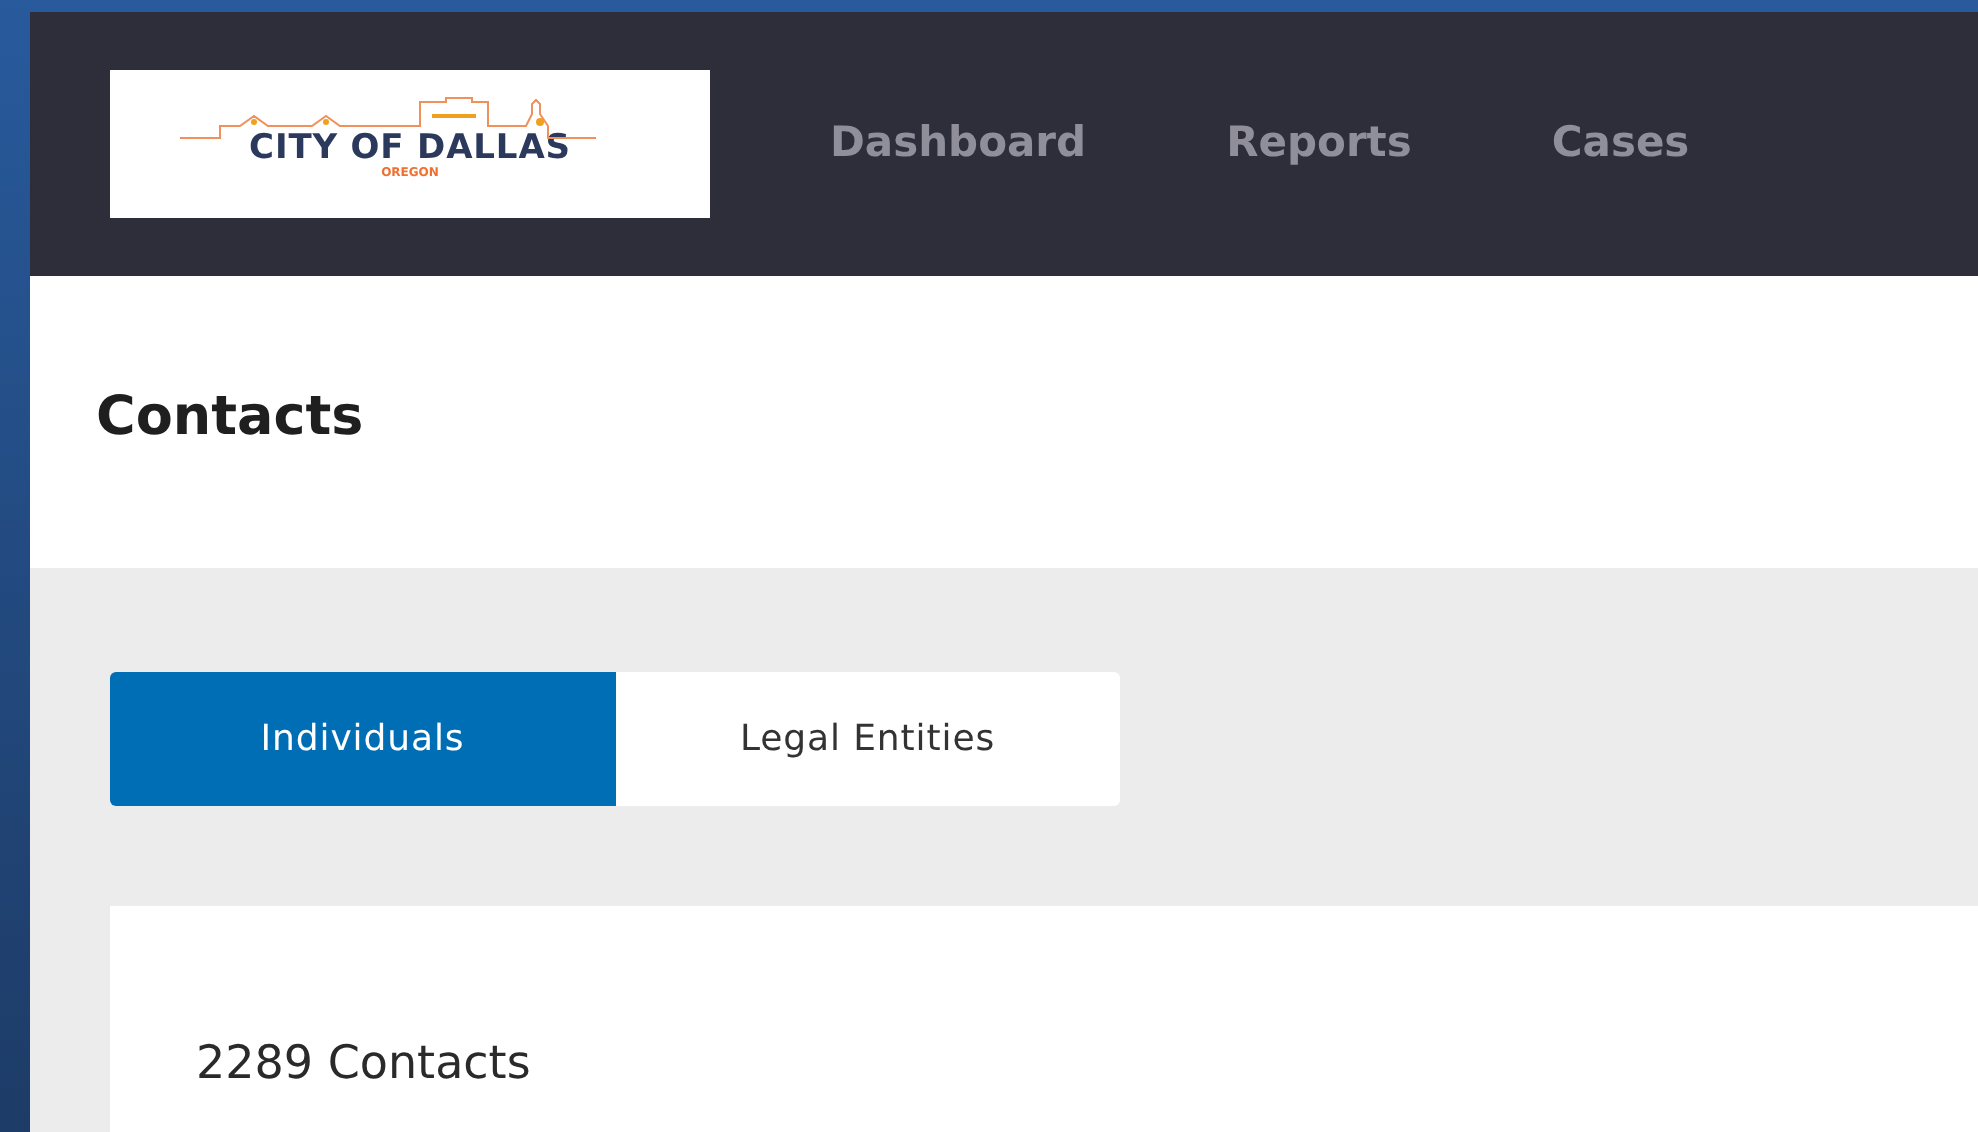 The width and height of the screenshot is (1978, 1132). Describe the element at coordinates (230, 417) in the screenshot. I see `page-title: Contacts` at that location.